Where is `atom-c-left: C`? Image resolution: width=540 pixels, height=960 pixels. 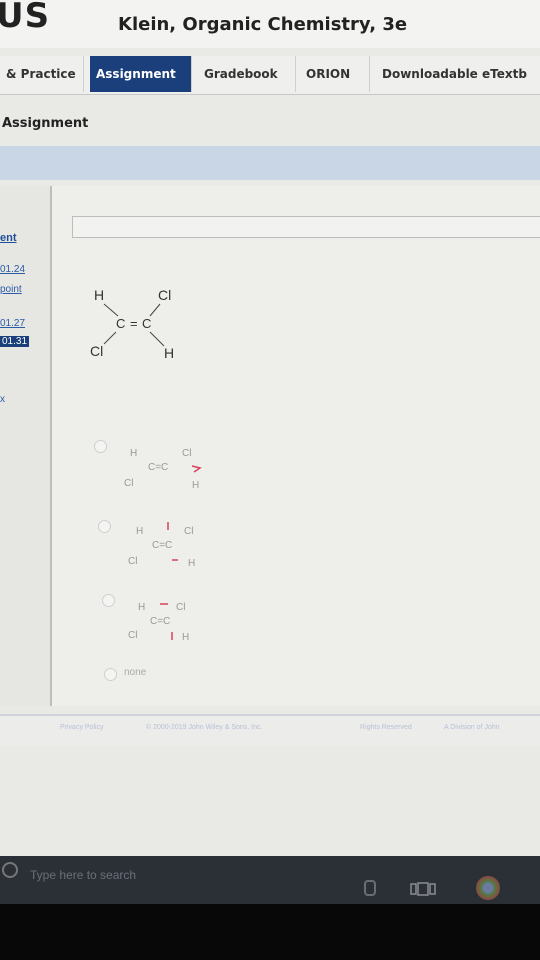 atom-c-left: C is located at coordinates (120, 323).